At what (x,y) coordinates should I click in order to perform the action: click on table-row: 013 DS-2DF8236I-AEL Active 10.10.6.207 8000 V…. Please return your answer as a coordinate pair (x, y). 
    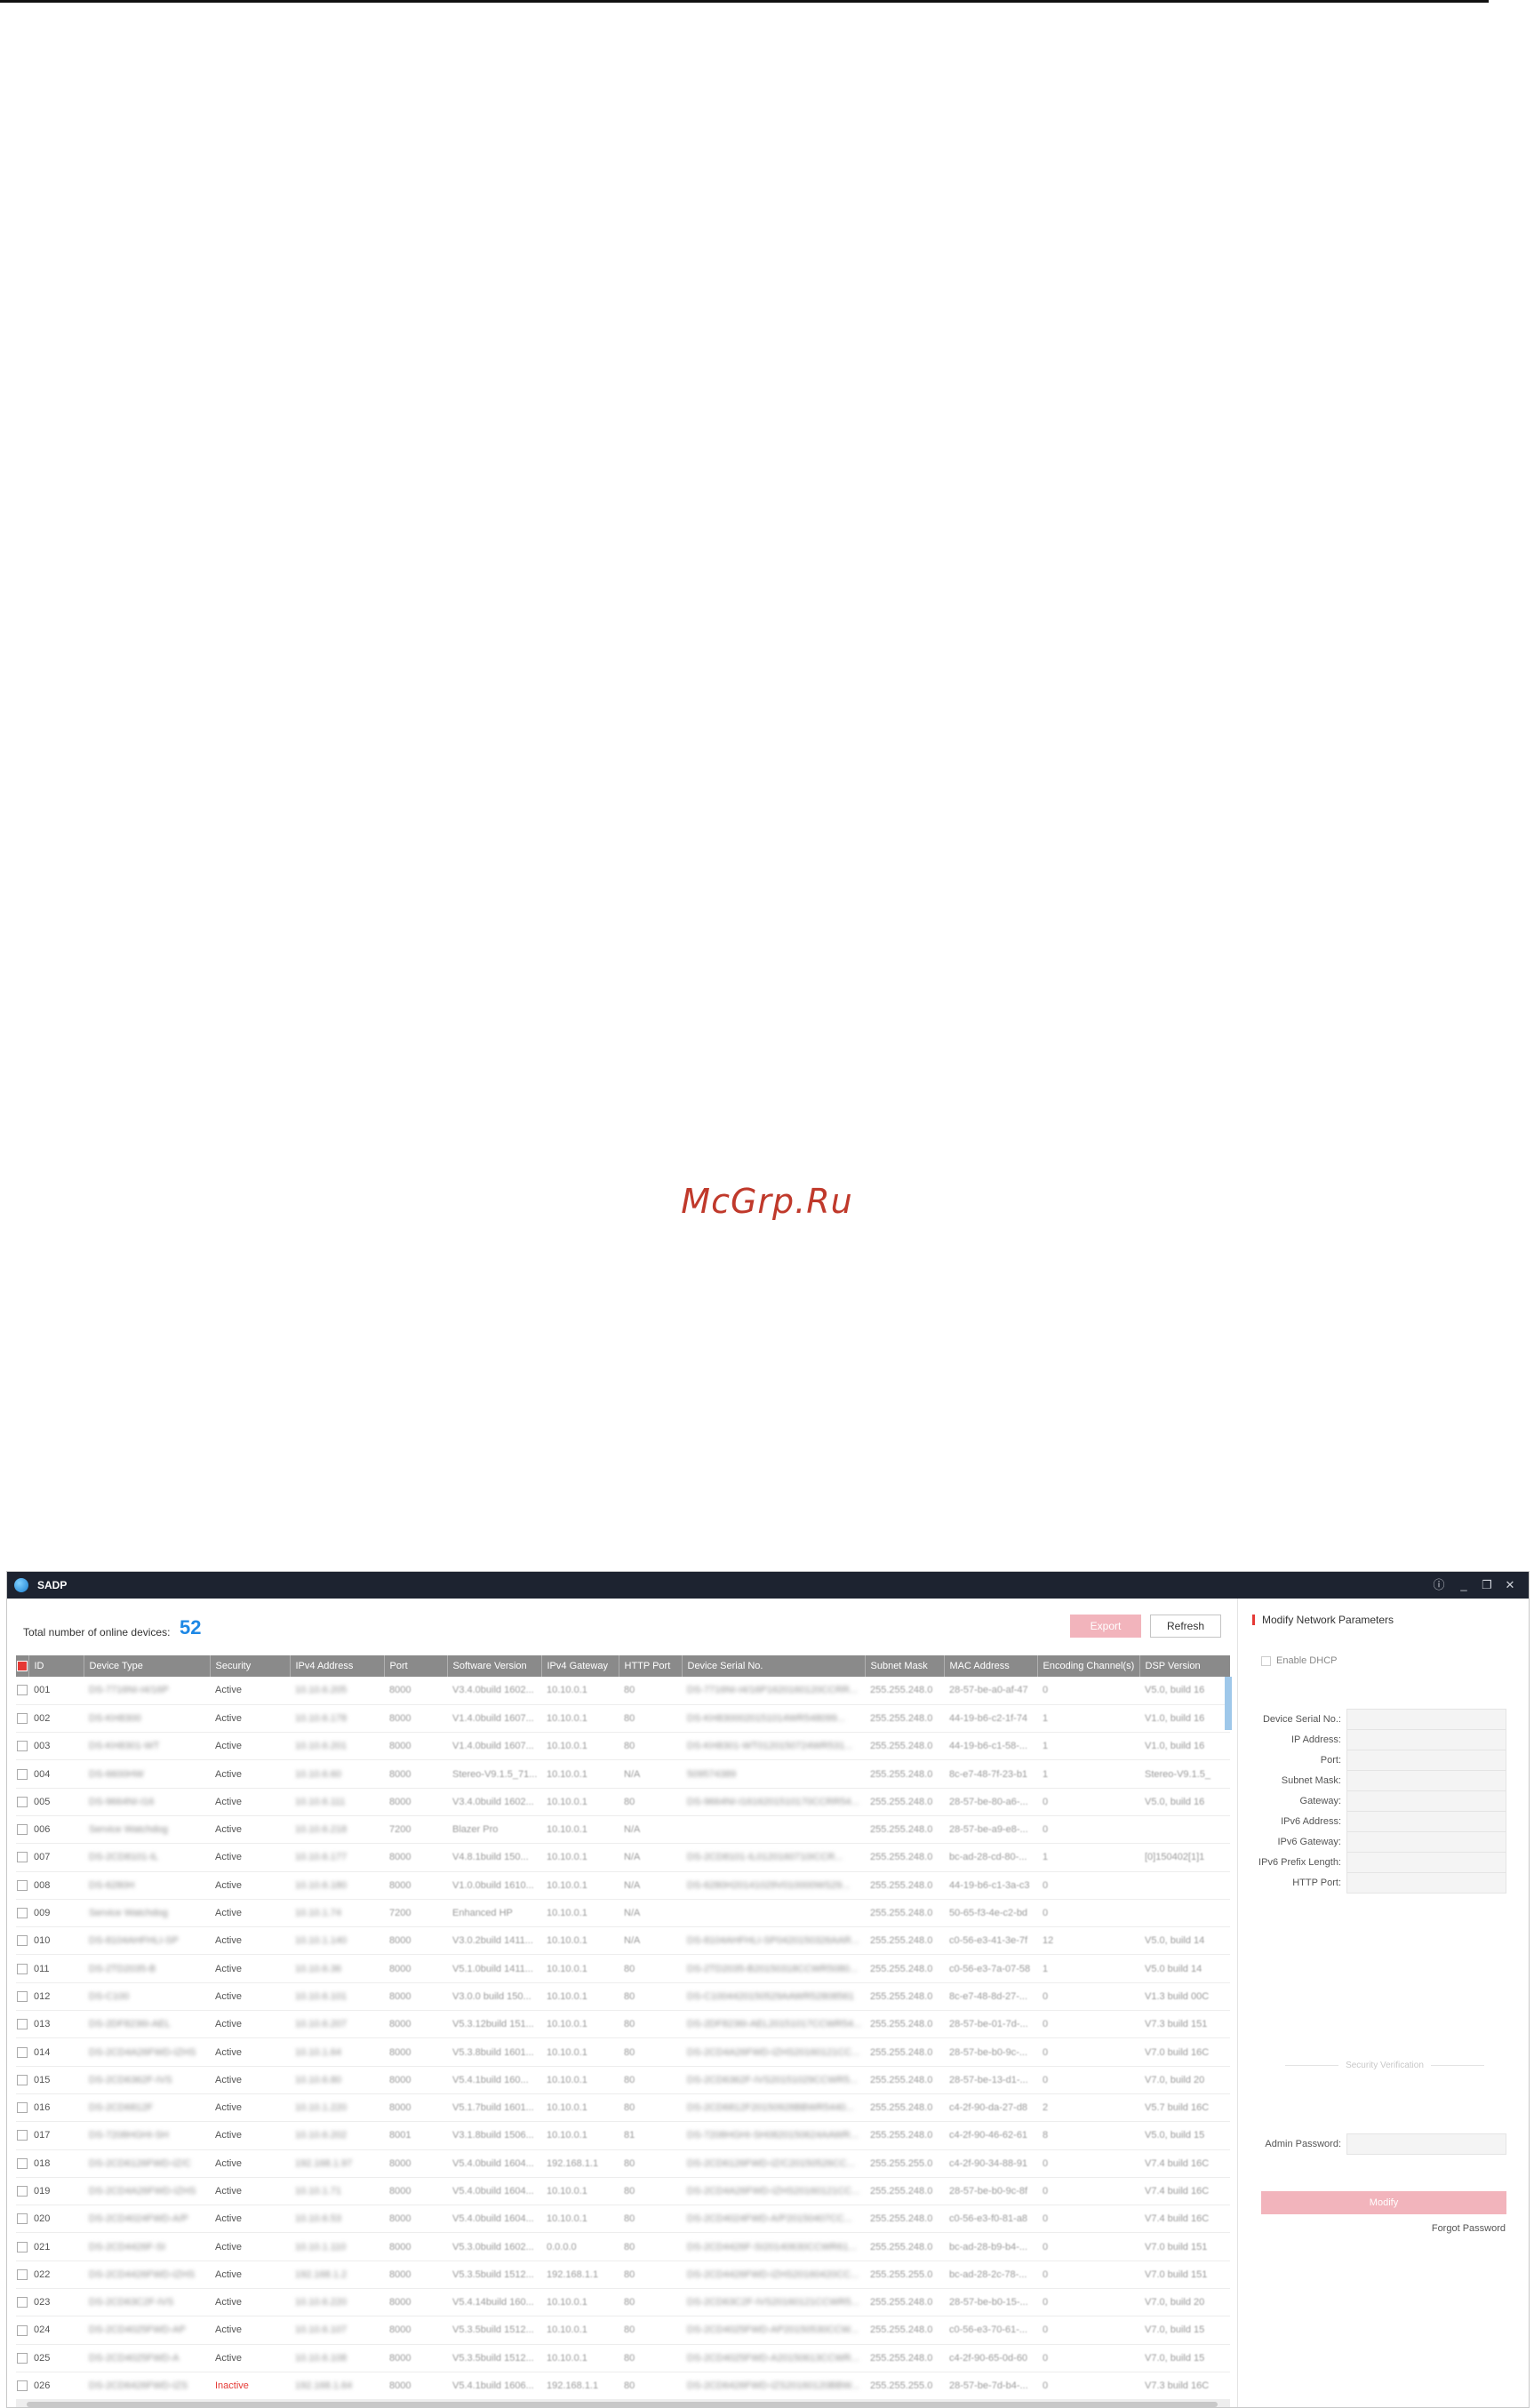
    Looking at the image, I should click on (623, 2024).